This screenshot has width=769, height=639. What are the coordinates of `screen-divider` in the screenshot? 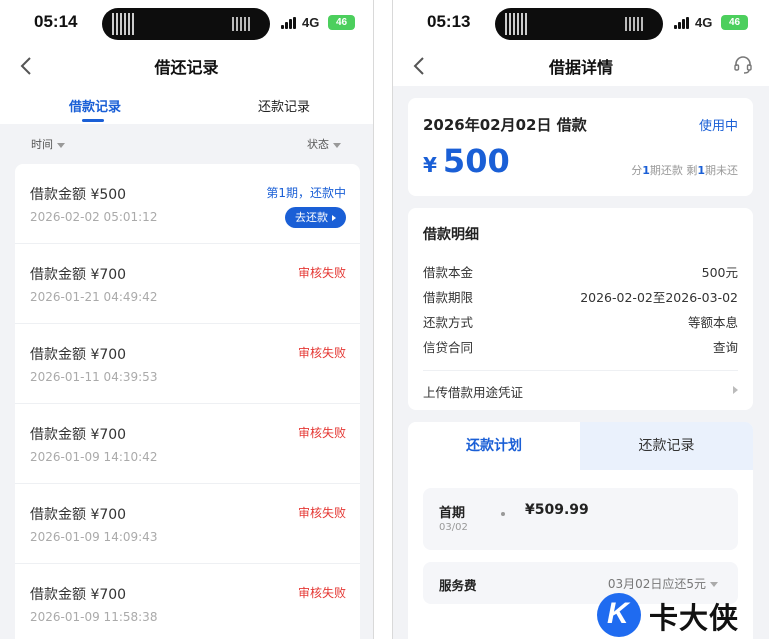 It's located at (383, 319).